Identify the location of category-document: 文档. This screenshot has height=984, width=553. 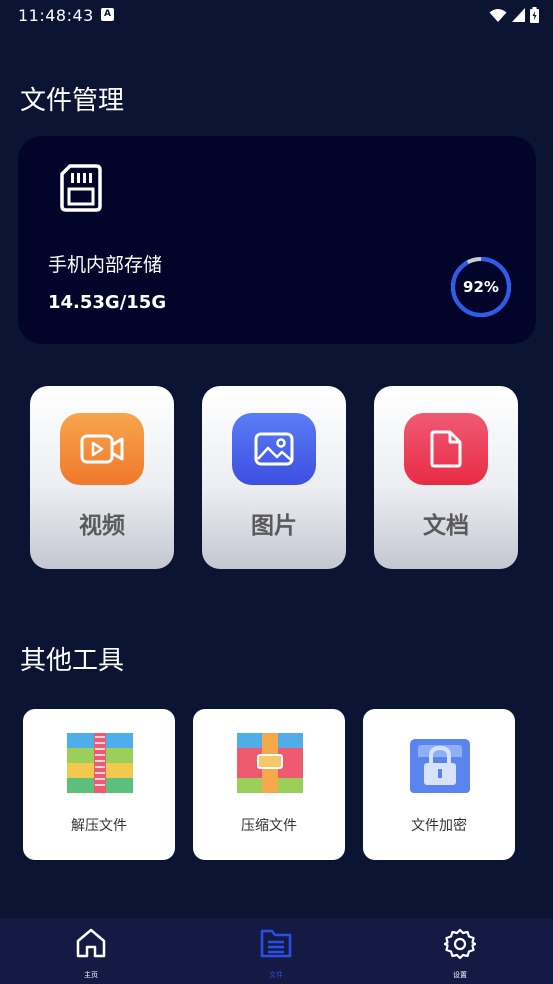
(446, 477).